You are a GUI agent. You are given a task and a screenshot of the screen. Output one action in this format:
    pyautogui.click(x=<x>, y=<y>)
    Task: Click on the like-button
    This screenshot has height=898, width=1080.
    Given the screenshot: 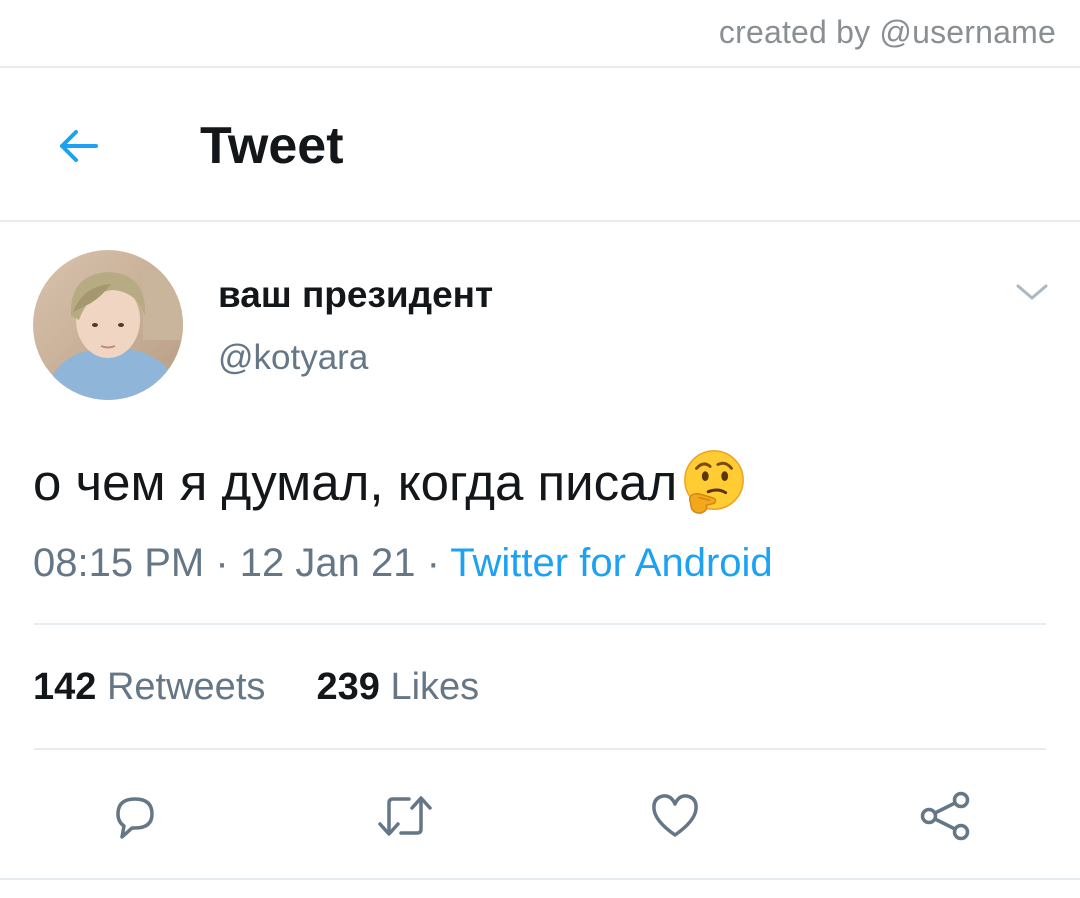 What is the action you would take?
    pyautogui.click(x=675, y=816)
    